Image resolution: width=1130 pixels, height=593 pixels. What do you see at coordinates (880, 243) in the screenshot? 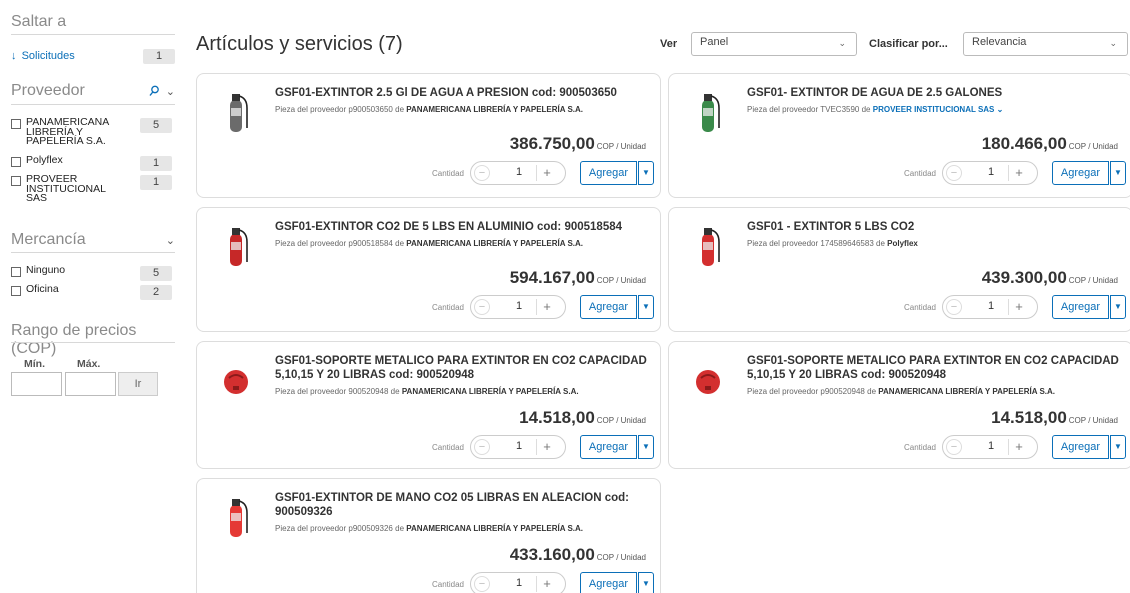
I see `supplier-of: de` at bounding box center [880, 243].